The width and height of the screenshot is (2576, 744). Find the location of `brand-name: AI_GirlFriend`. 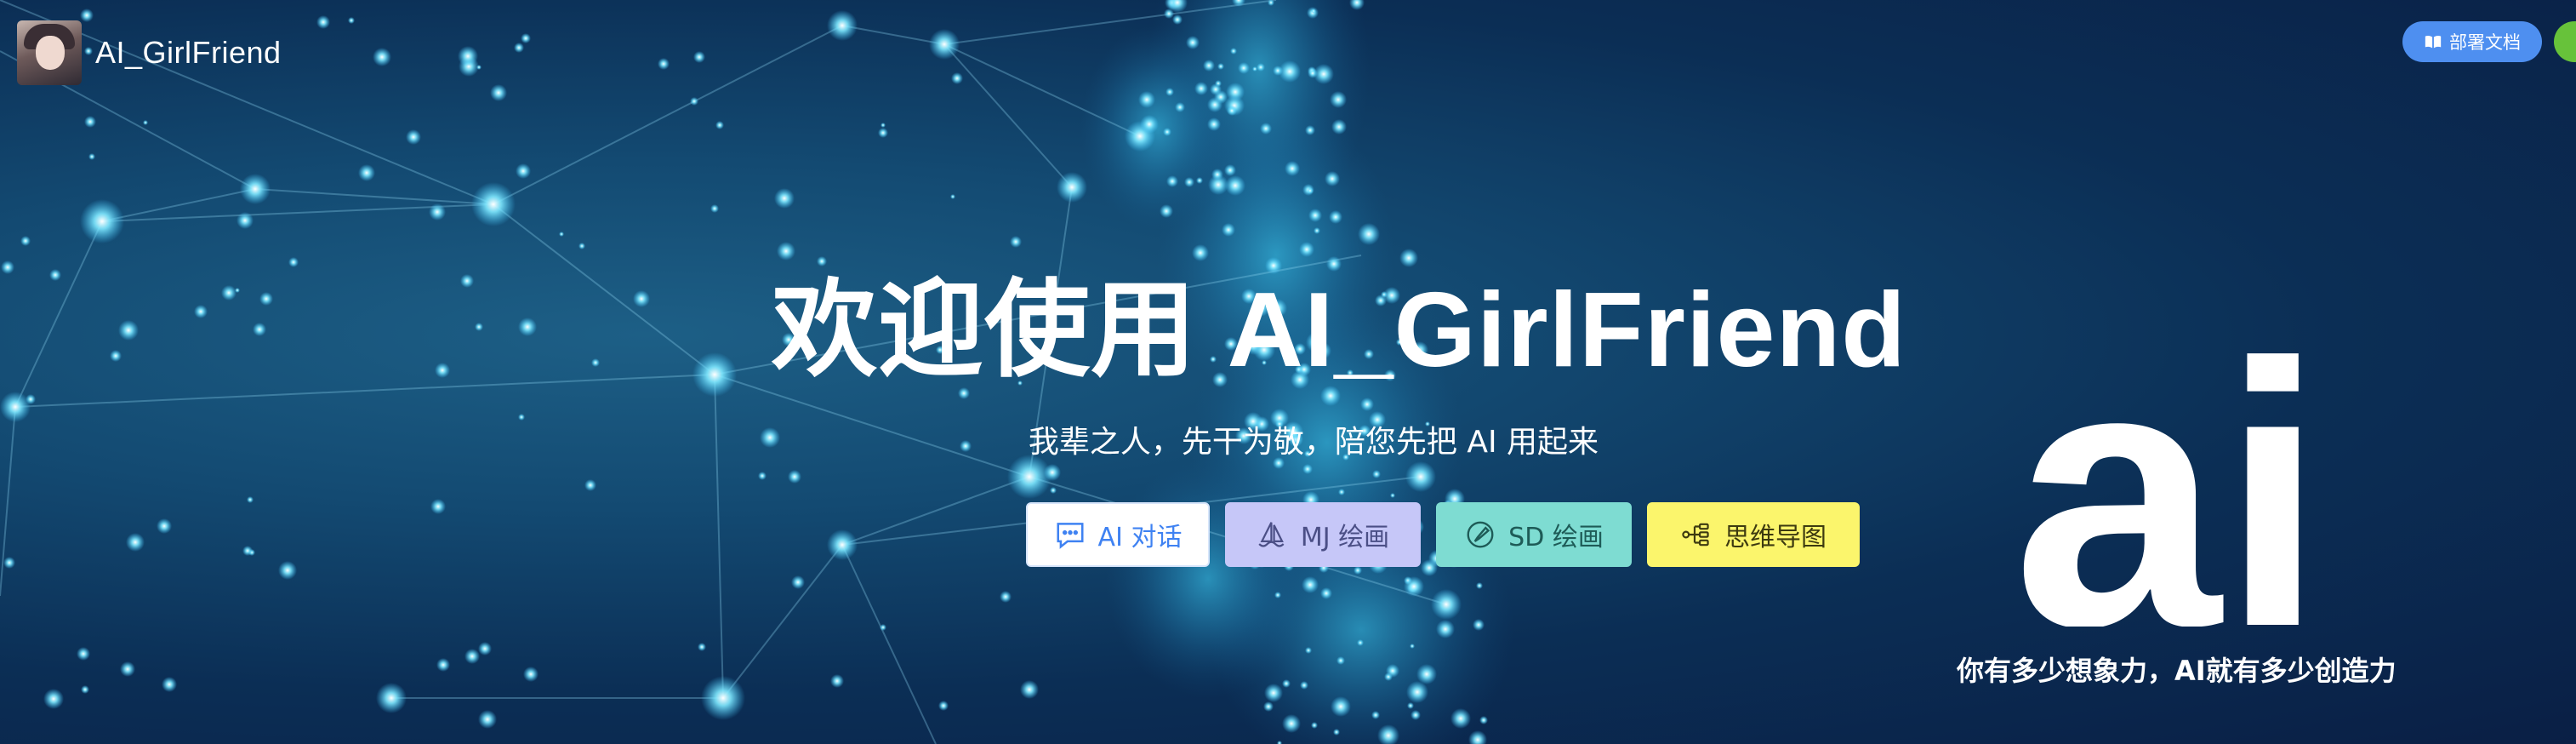

brand-name: AI_GirlFriend is located at coordinates (188, 53).